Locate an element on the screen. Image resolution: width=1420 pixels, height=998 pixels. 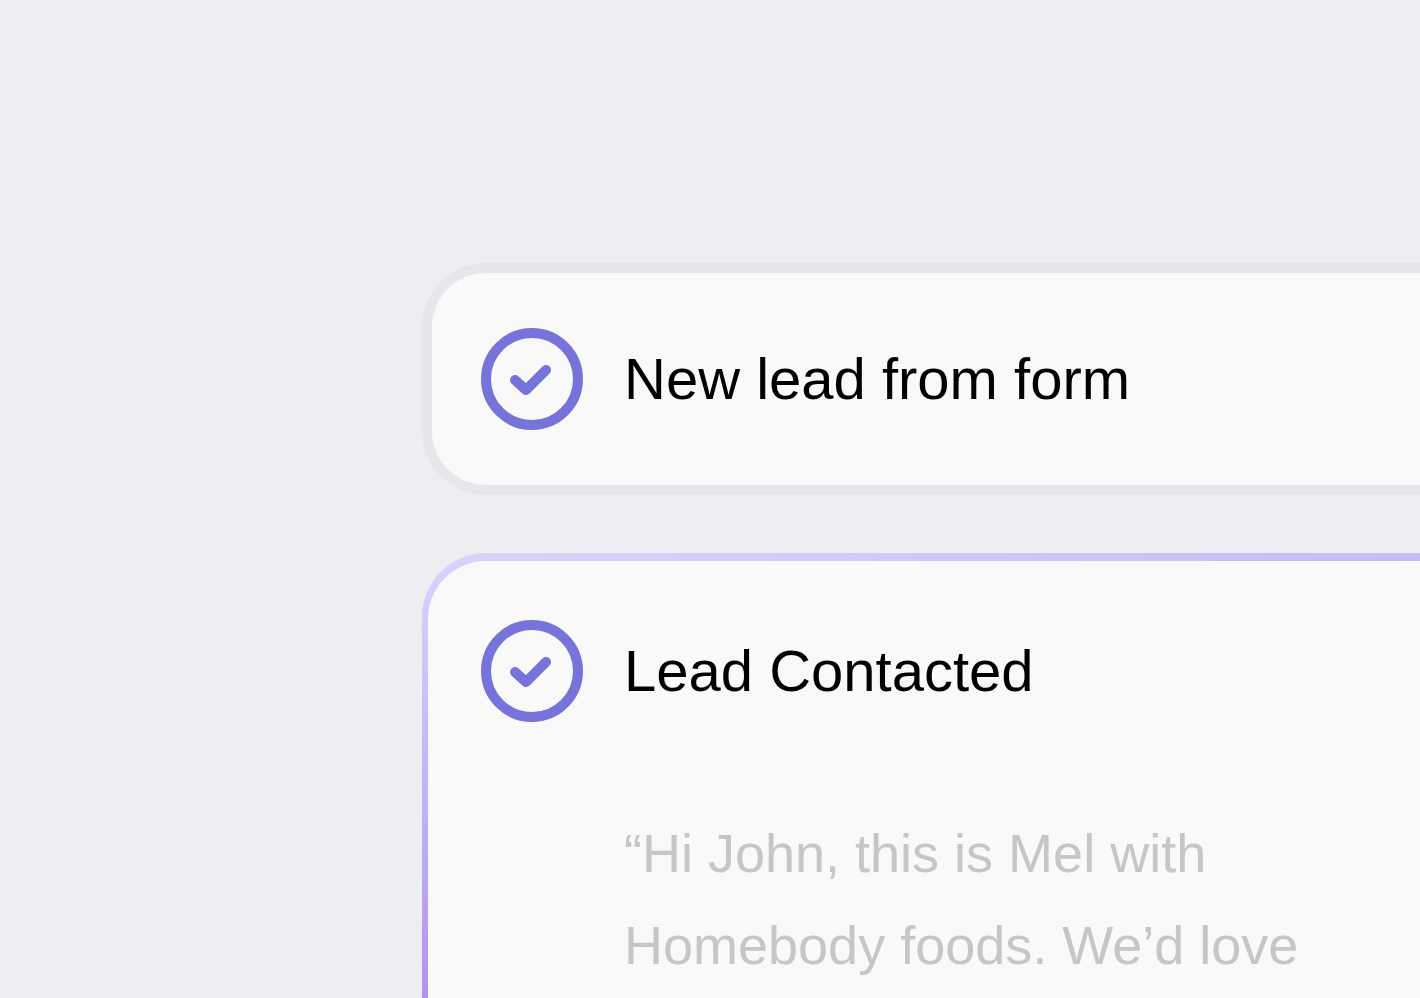
step-title: Lead Contacted is located at coordinates (829, 671).